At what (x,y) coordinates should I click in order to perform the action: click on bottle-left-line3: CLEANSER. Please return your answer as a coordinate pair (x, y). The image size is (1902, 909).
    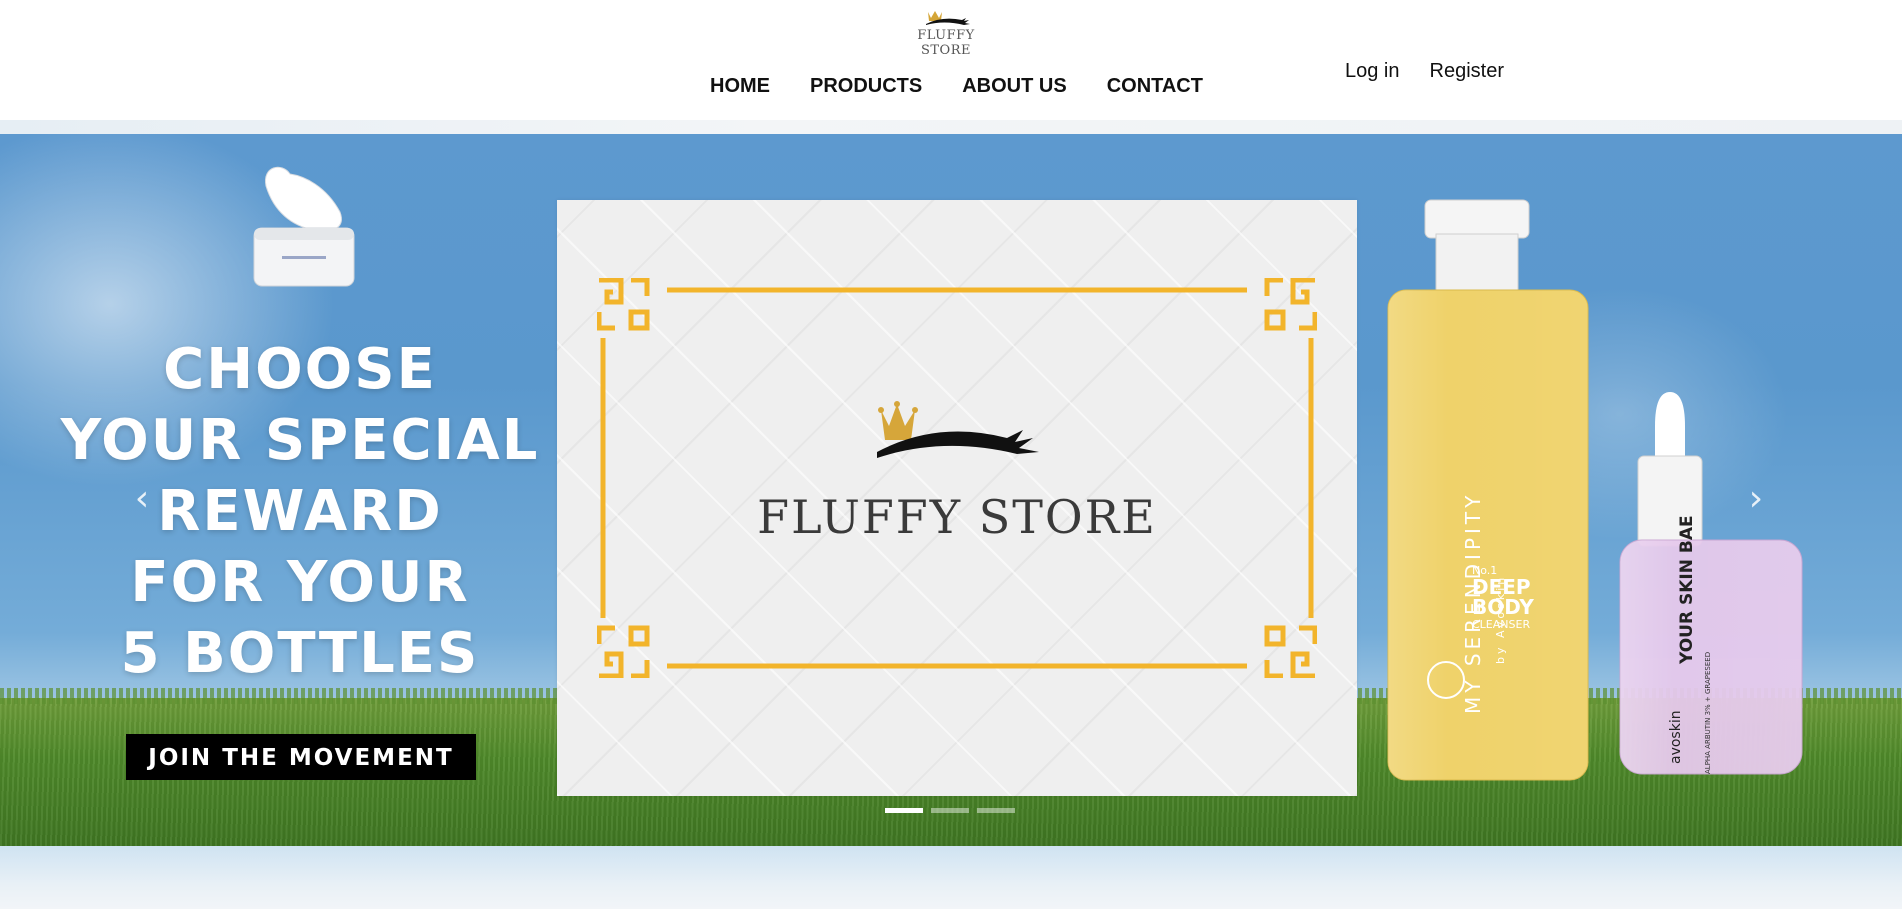
    Looking at the image, I should click on (1501, 624).